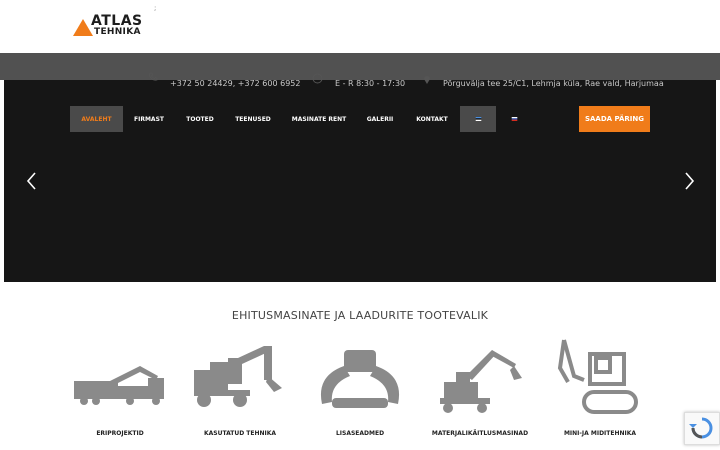 Image resolution: width=720 pixels, height=450 pixels. Describe the element at coordinates (360, 315) in the screenshot. I see `section-title: EHITUSMASINATE JA LAADURITE TOOTEVALIK` at that location.